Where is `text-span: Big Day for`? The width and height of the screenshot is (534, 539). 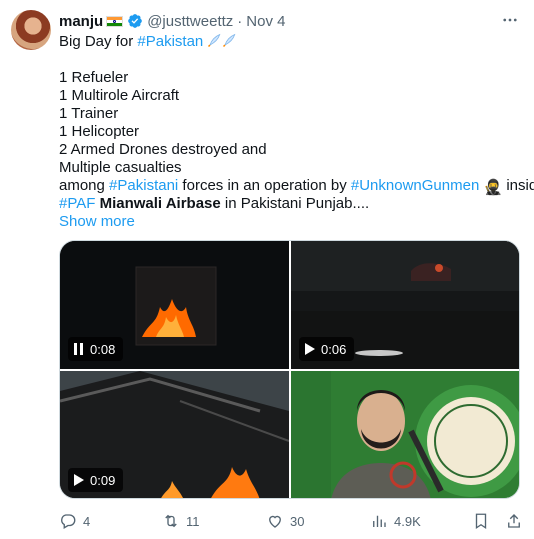 text-span: Big Day for is located at coordinates (98, 41).